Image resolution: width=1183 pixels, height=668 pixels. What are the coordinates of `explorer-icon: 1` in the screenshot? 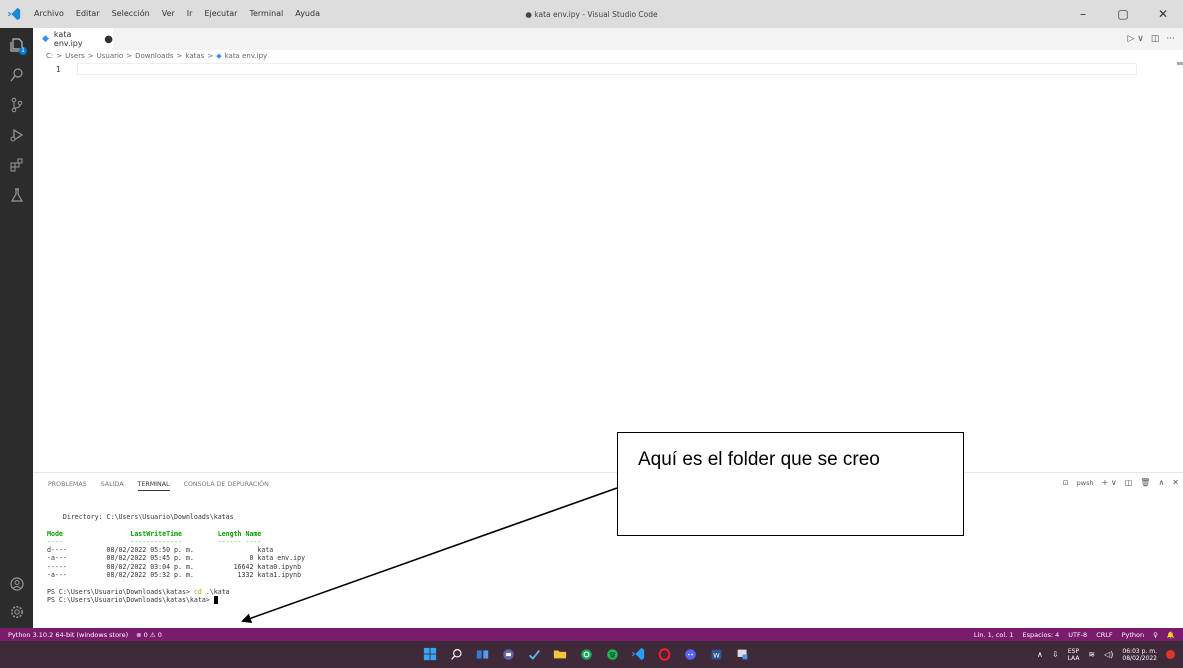 It's located at (16, 45).